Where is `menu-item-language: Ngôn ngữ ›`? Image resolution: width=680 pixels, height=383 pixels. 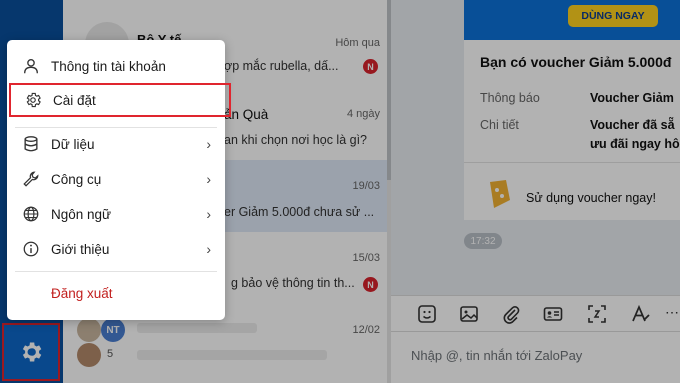 menu-item-language: Ngôn ngữ › is located at coordinates (116, 214).